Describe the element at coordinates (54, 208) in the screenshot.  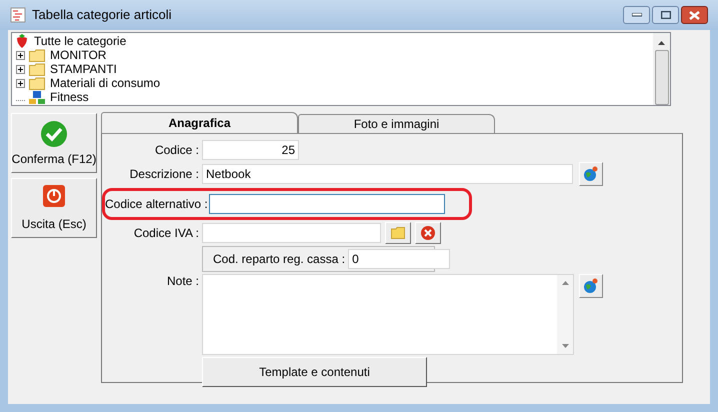
I see `exit-button: Uscita (Esc)` at that location.